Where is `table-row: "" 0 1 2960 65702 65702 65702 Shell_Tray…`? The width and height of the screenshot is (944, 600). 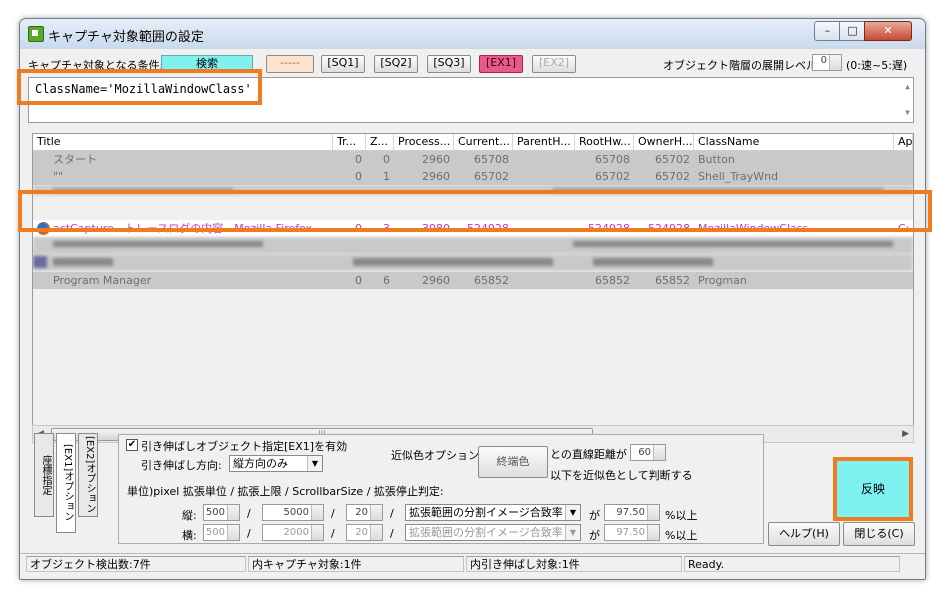
table-row: "" 0 1 2960 65702 65702 65702 Shell_Tray… is located at coordinates (473, 176).